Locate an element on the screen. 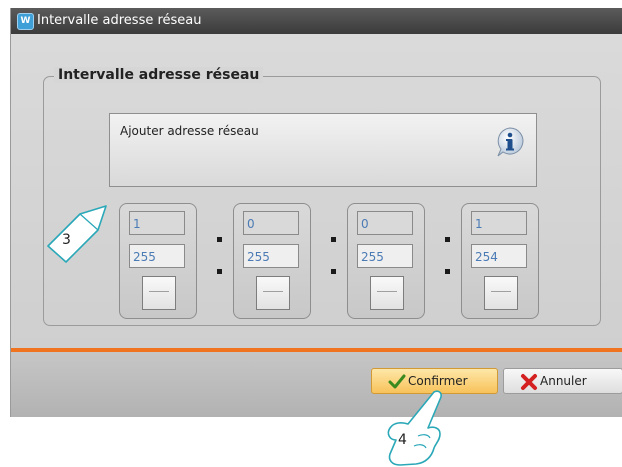 The width and height of the screenshot is (622, 467). octet-3-end-field: 255 is located at coordinates (385, 256).